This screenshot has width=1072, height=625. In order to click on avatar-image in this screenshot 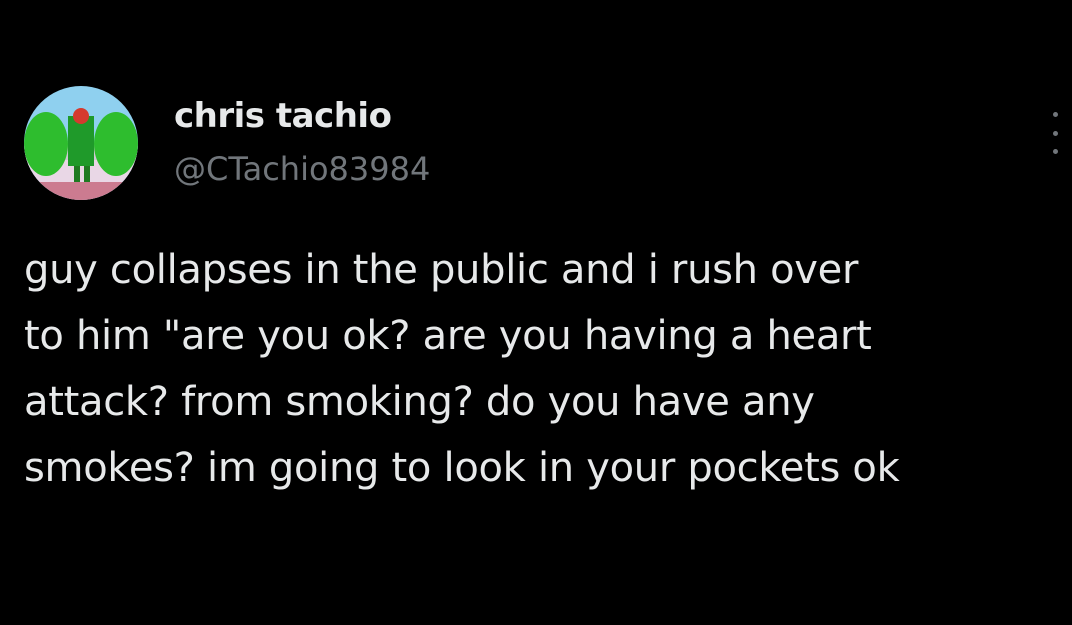, I will do `click(81, 143)`.